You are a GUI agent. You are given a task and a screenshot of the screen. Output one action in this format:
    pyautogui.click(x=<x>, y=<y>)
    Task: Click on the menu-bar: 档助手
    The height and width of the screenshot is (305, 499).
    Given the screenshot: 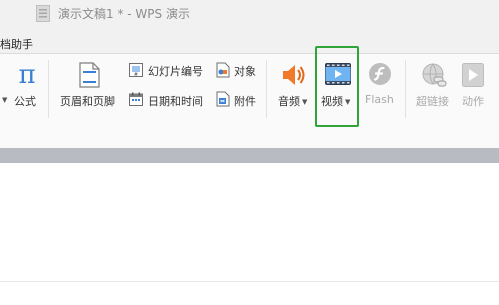 What is the action you would take?
    pyautogui.click(x=249, y=41)
    